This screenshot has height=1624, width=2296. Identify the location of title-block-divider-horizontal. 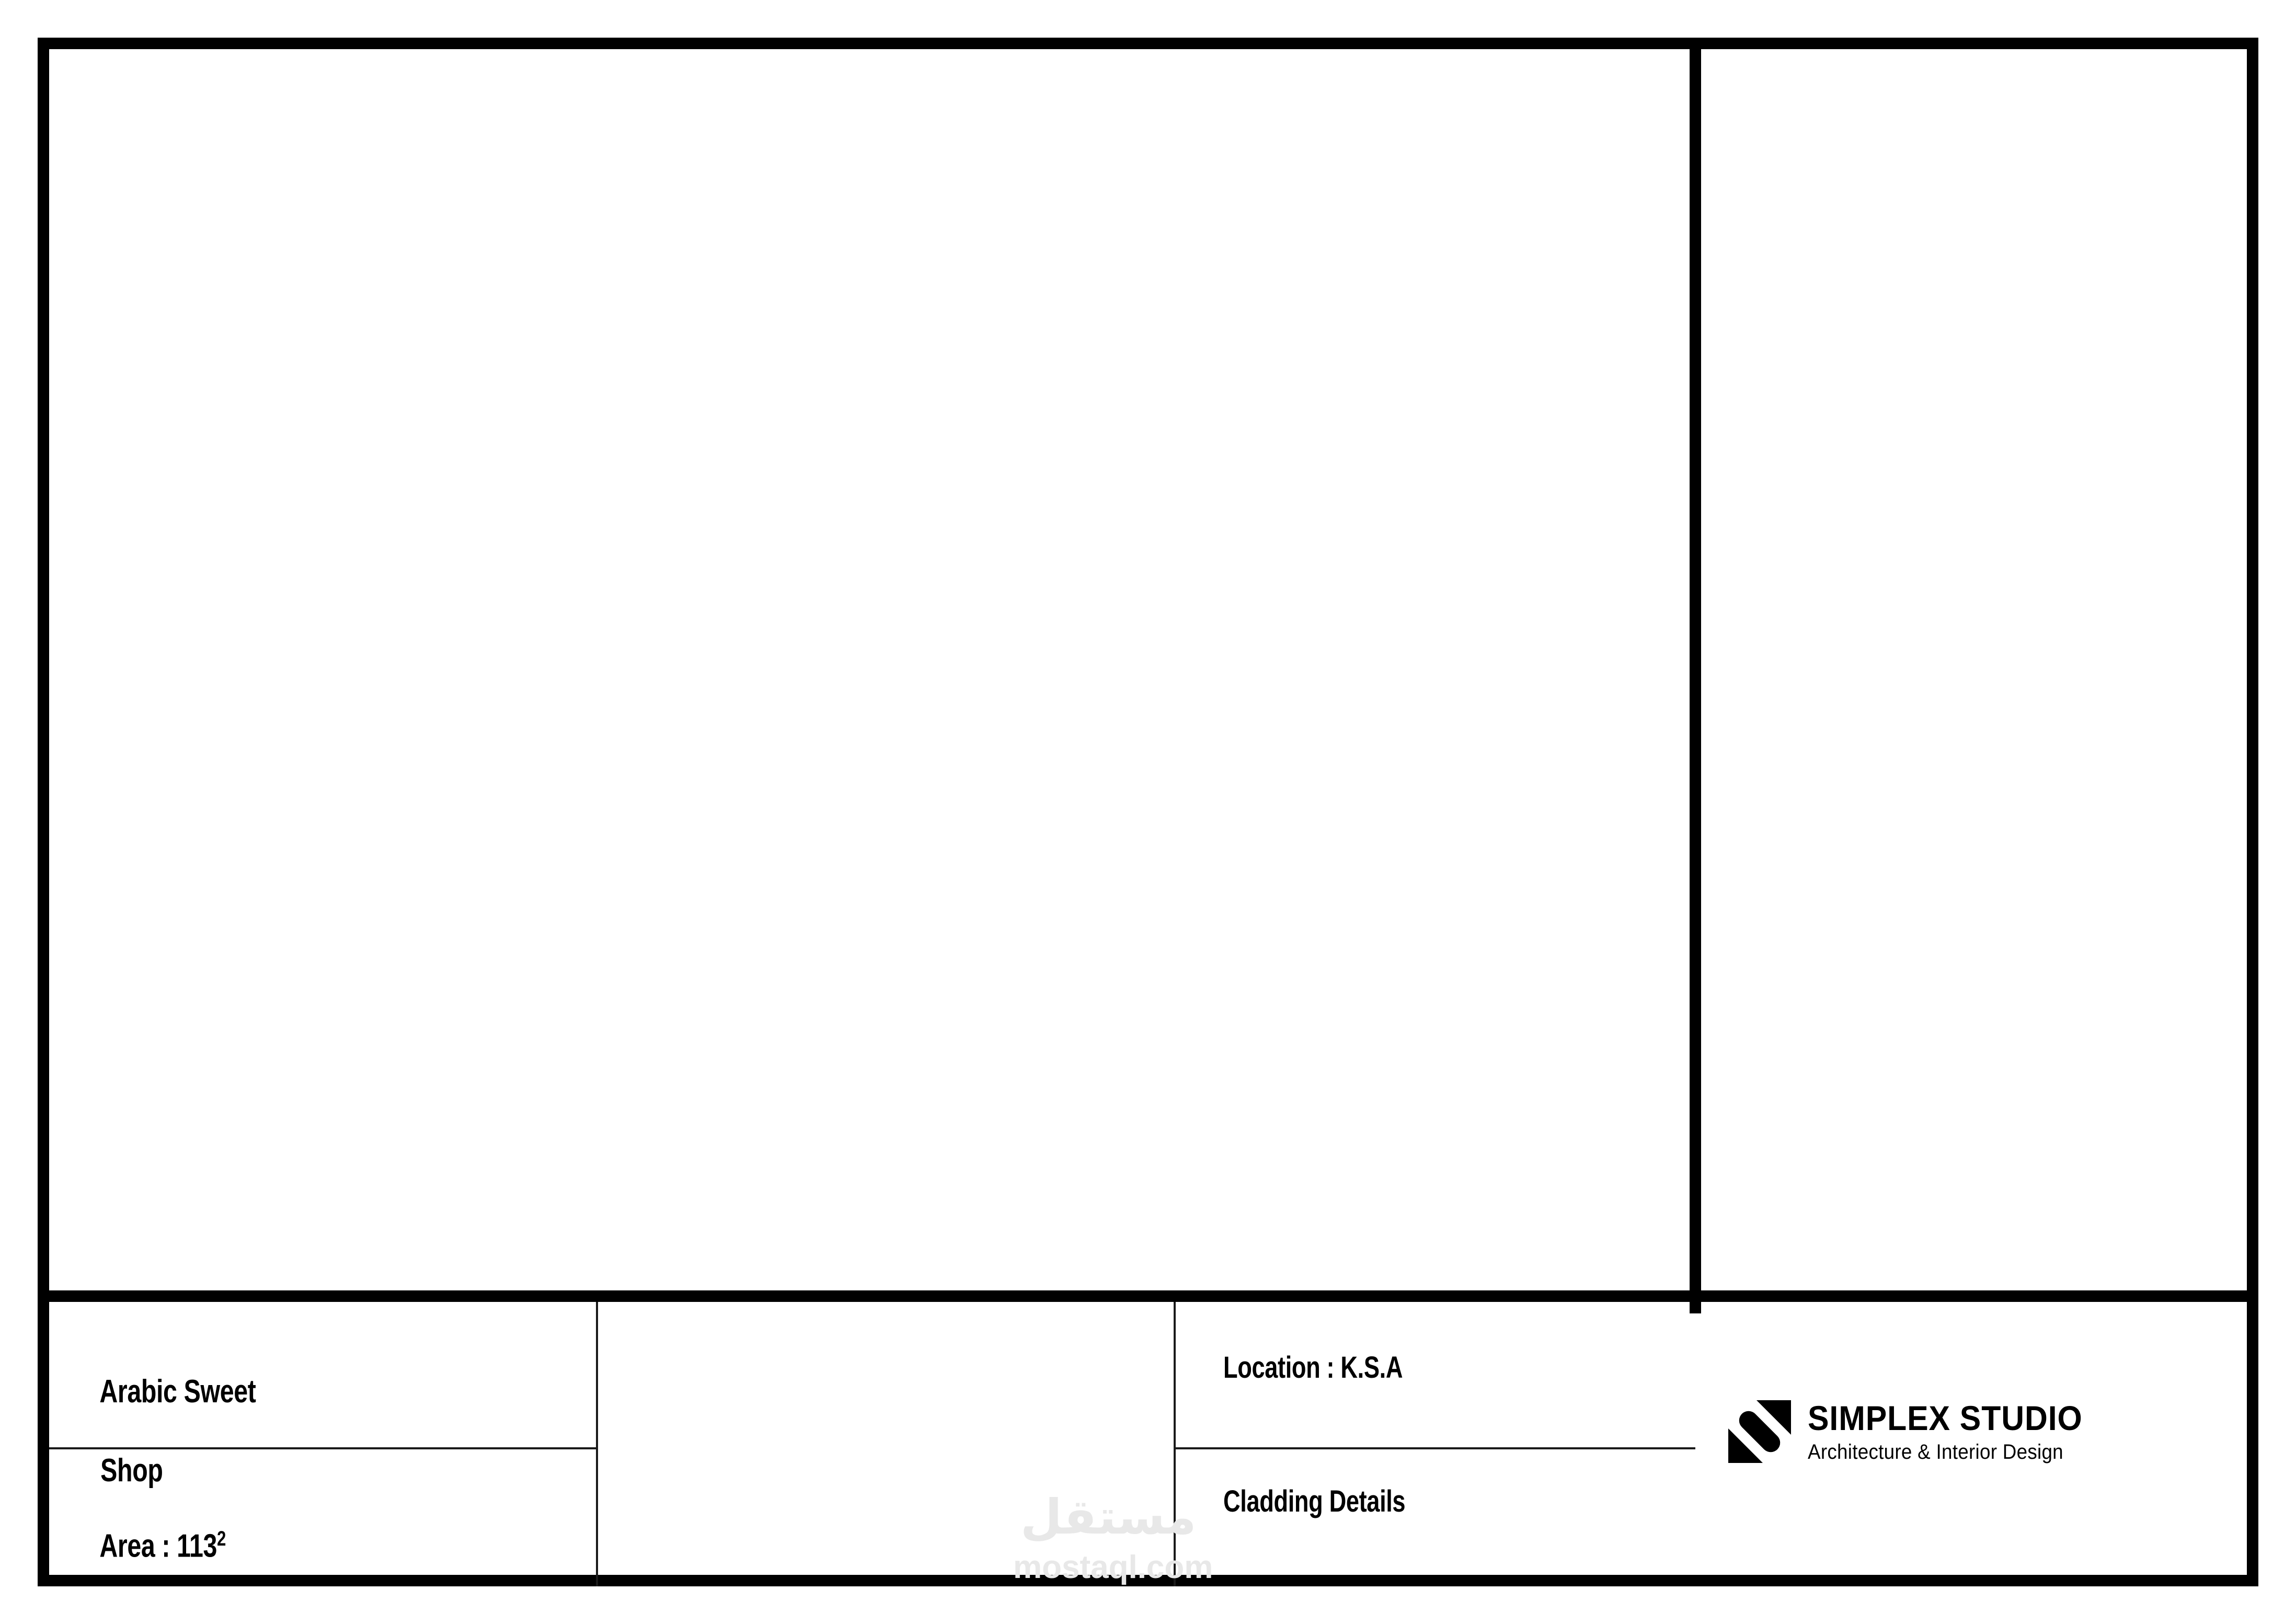
(1148, 1296).